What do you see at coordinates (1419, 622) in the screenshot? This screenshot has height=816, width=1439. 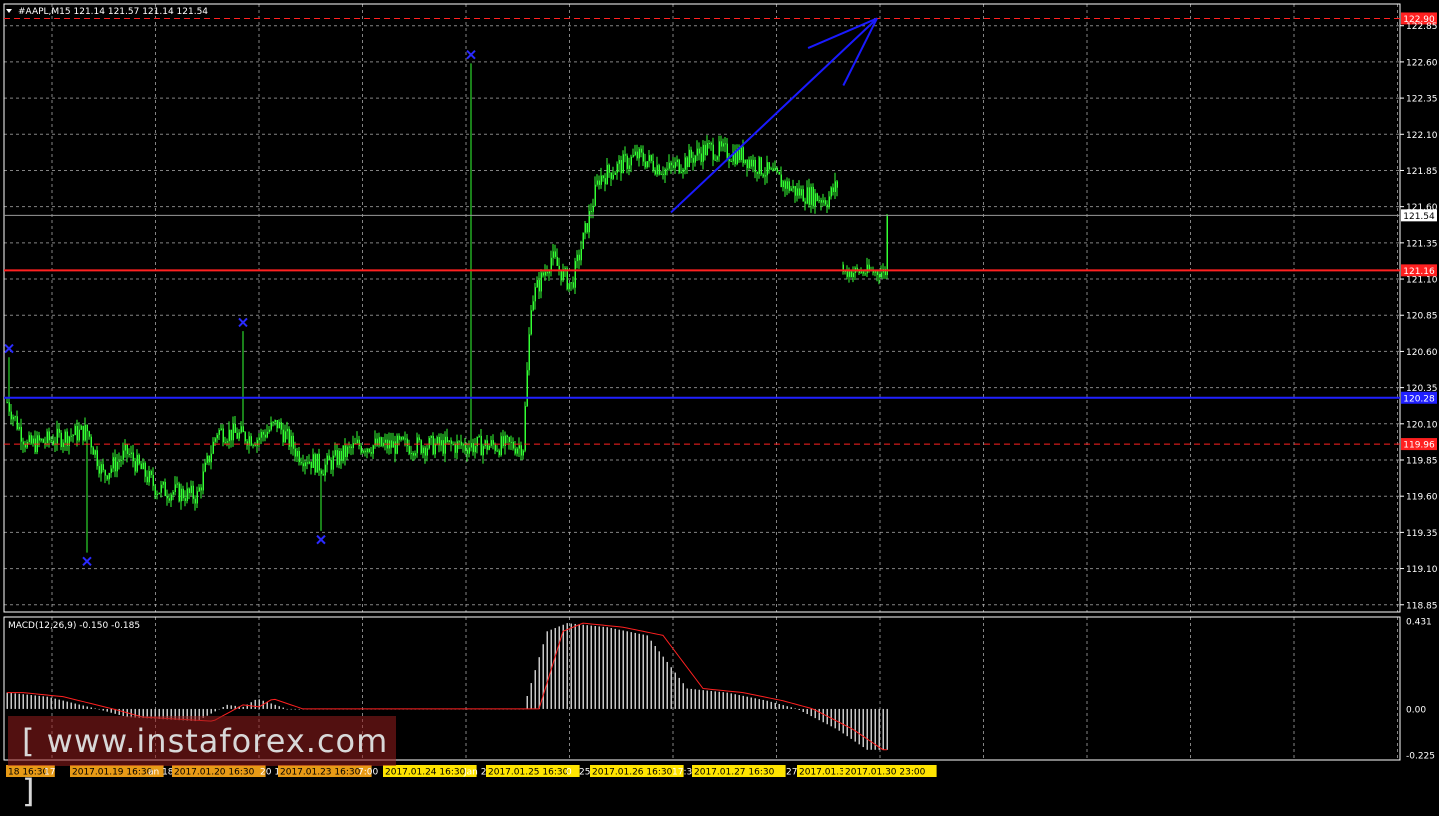 I see `macd-axis-label: 0.431` at bounding box center [1419, 622].